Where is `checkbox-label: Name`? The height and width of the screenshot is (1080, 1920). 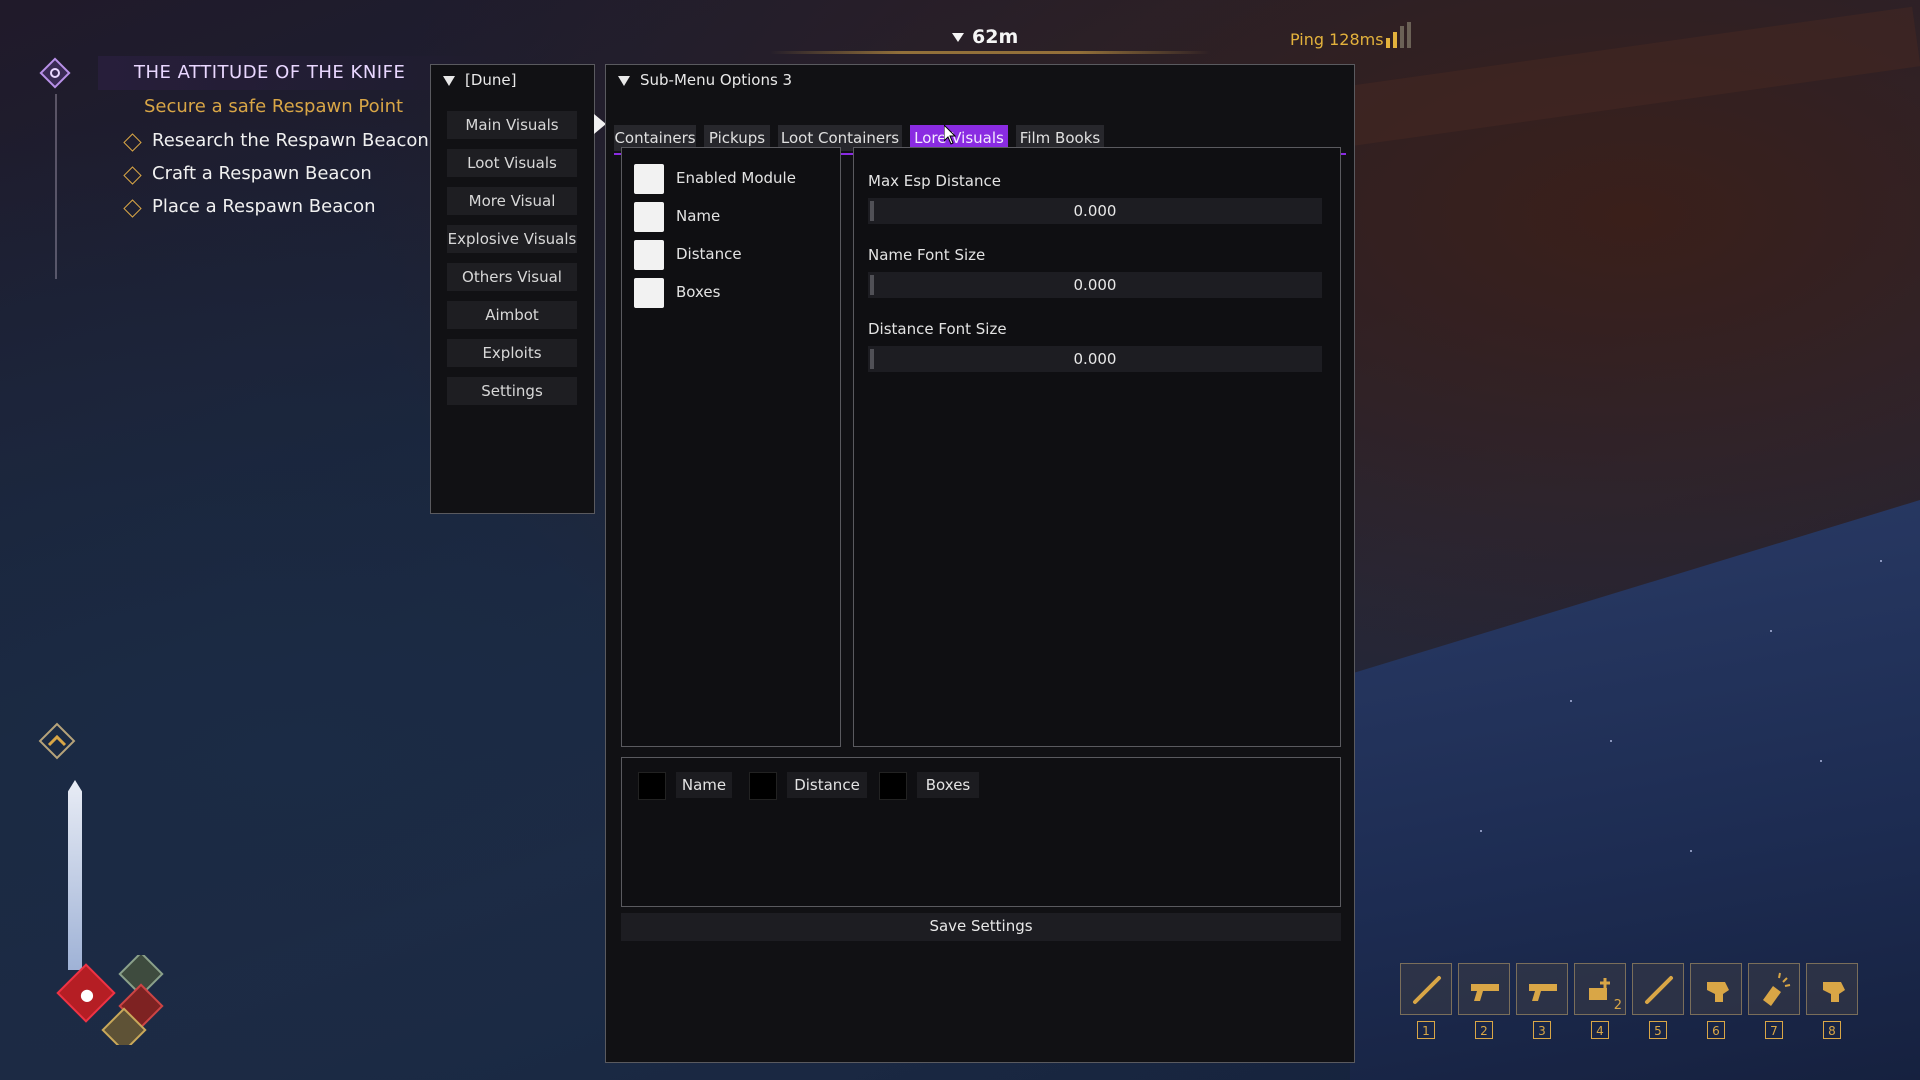
checkbox-label: Name is located at coordinates (698, 216).